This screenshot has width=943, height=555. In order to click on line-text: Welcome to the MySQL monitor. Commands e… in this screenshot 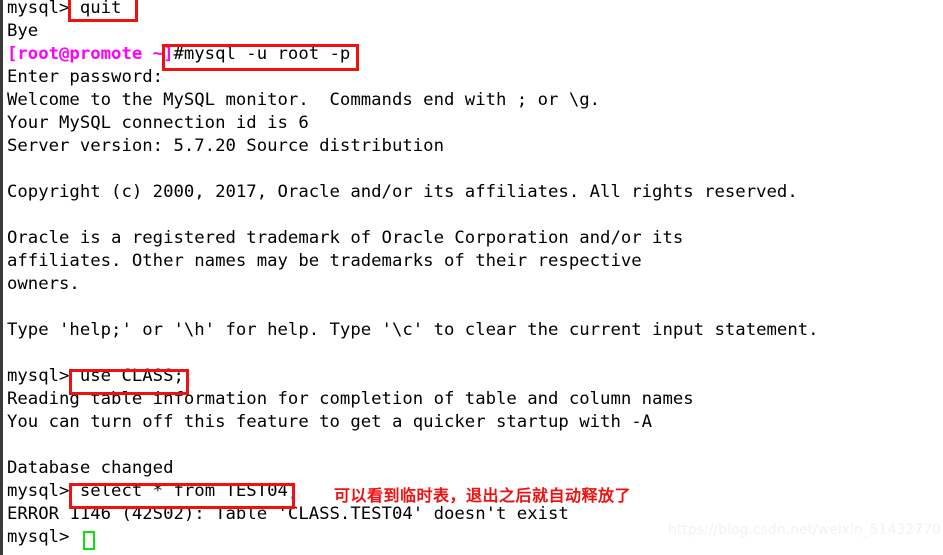, I will do `click(304, 100)`.